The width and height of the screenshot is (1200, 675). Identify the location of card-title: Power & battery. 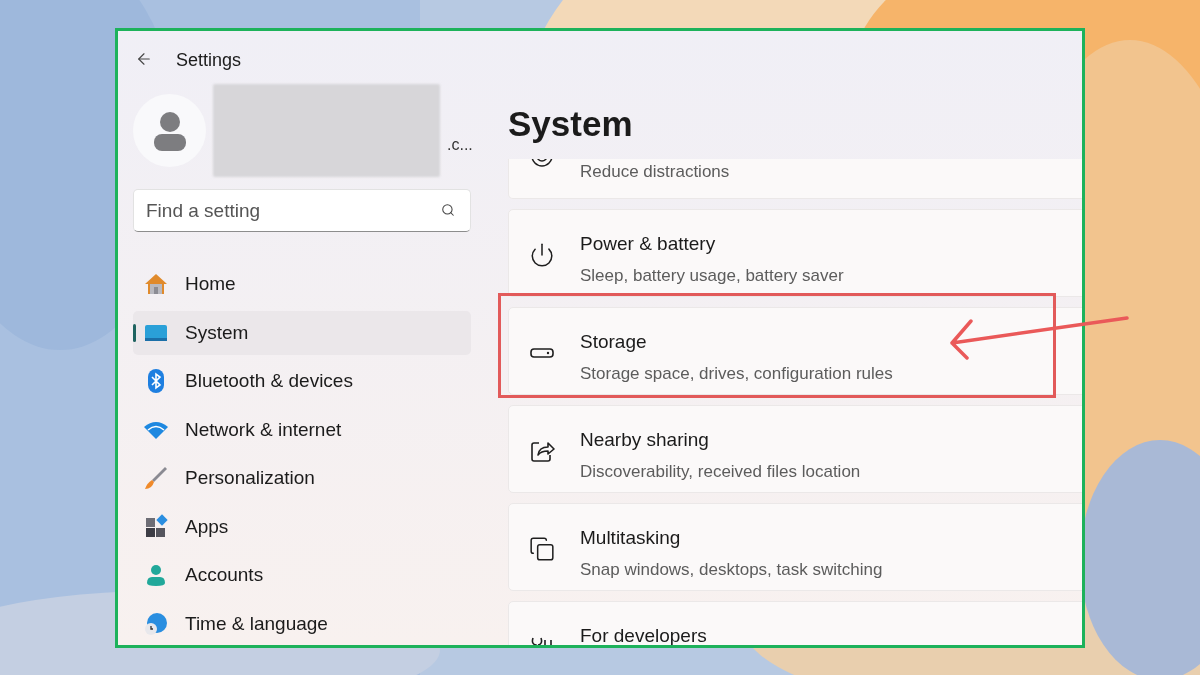
(648, 244).